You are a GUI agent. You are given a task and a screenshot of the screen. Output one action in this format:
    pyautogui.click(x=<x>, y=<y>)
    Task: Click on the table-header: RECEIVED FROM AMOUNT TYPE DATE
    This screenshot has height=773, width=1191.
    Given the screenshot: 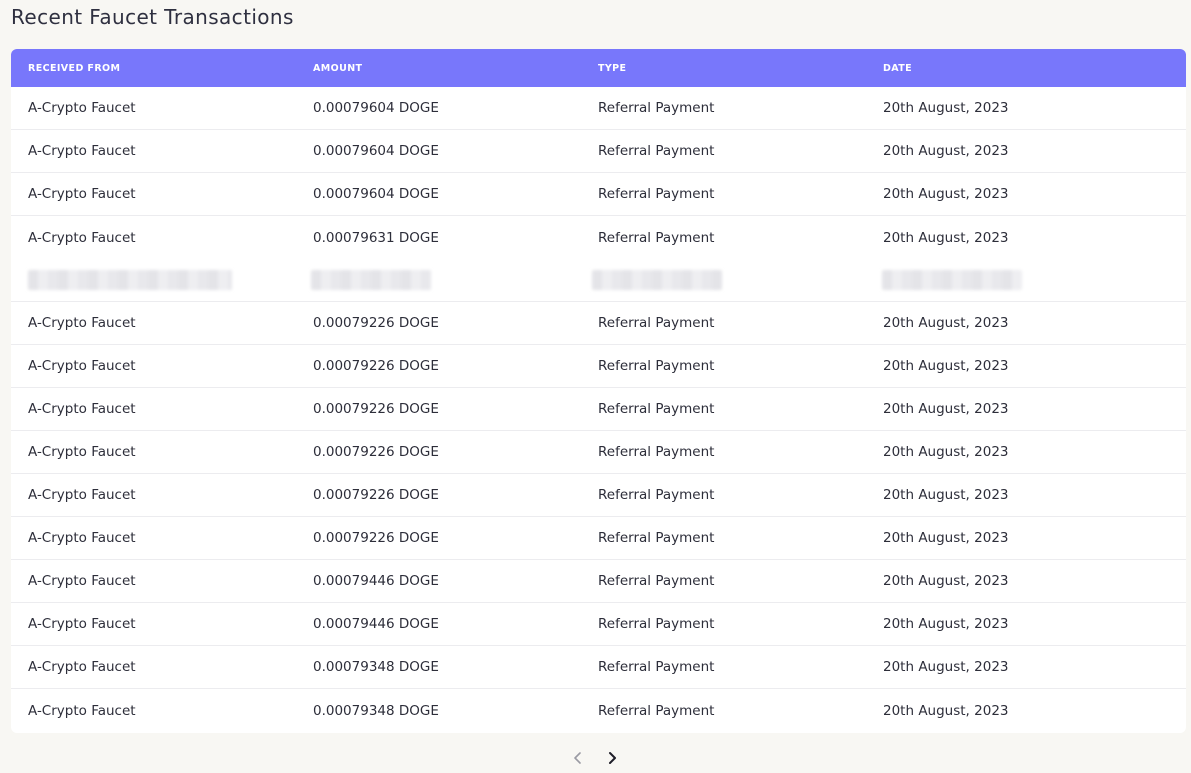 What is the action you would take?
    pyautogui.click(x=598, y=68)
    